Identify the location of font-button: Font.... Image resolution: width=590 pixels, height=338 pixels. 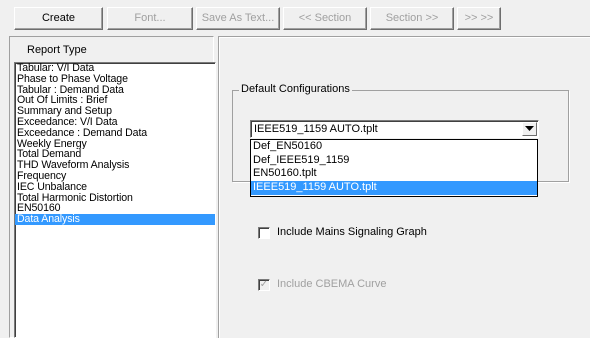
(150, 18).